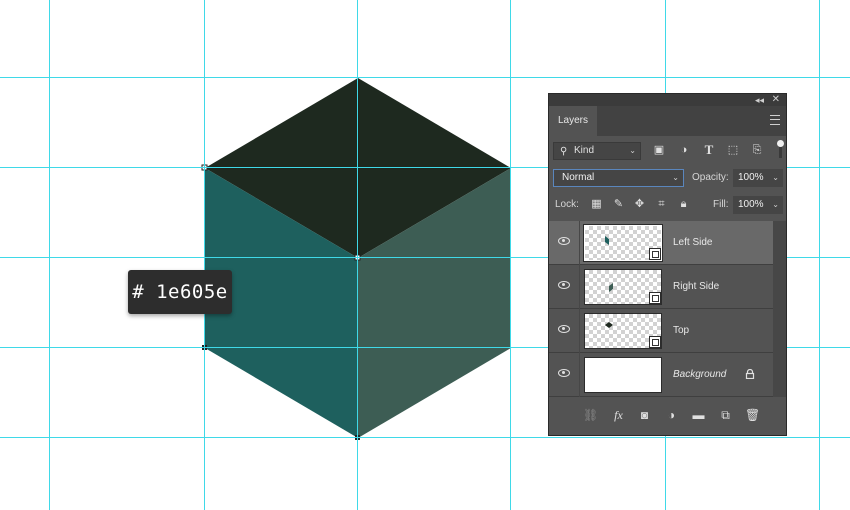 The width and height of the screenshot is (850, 510). What do you see at coordinates (721, 204) in the screenshot?
I see `fill-label: Fill:` at bounding box center [721, 204].